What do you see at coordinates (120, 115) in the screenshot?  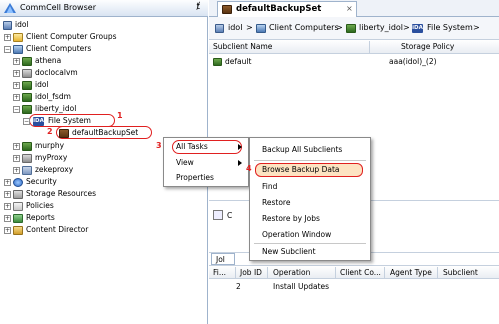 I see `step-number-1: 1` at bounding box center [120, 115].